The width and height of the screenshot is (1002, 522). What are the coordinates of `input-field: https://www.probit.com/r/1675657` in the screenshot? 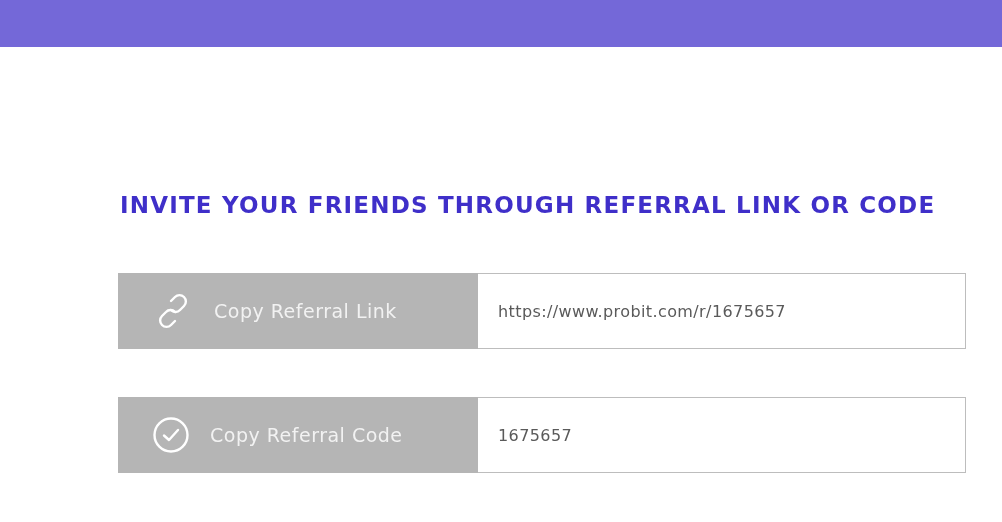 It's located at (722, 311).